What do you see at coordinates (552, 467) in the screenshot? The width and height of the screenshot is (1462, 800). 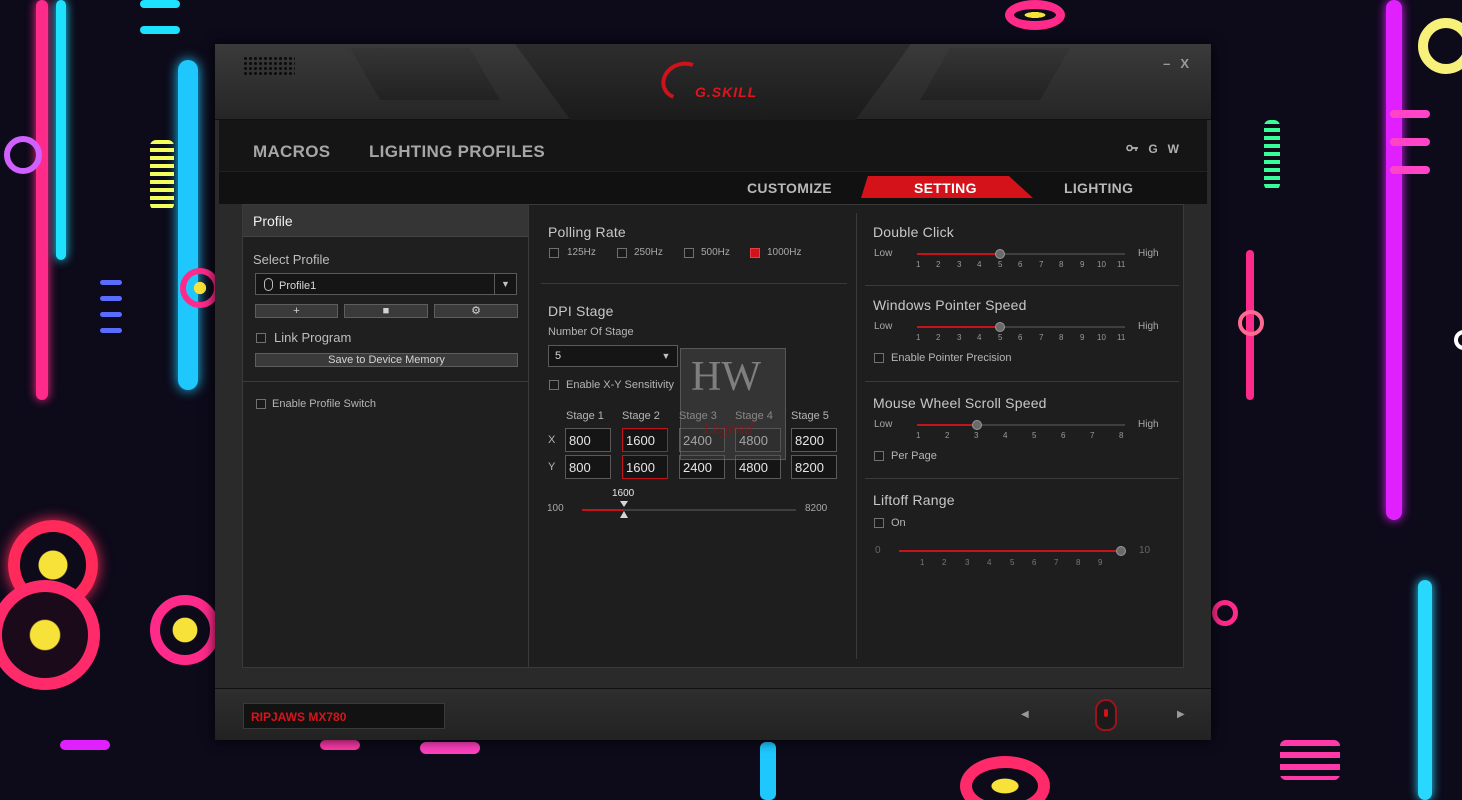 I see `y-axis-label: Y` at bounding box center [552, 467].